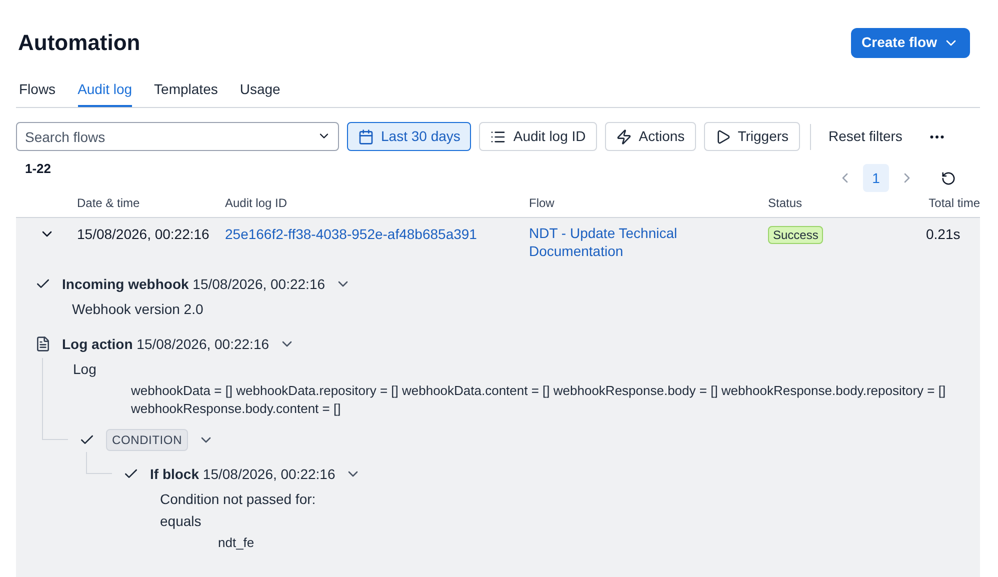 This screenshot has height=577, width=998. Describe the element at coordinates (38, 169) in the screenshot. I see `result-range: 1-22` at that location.